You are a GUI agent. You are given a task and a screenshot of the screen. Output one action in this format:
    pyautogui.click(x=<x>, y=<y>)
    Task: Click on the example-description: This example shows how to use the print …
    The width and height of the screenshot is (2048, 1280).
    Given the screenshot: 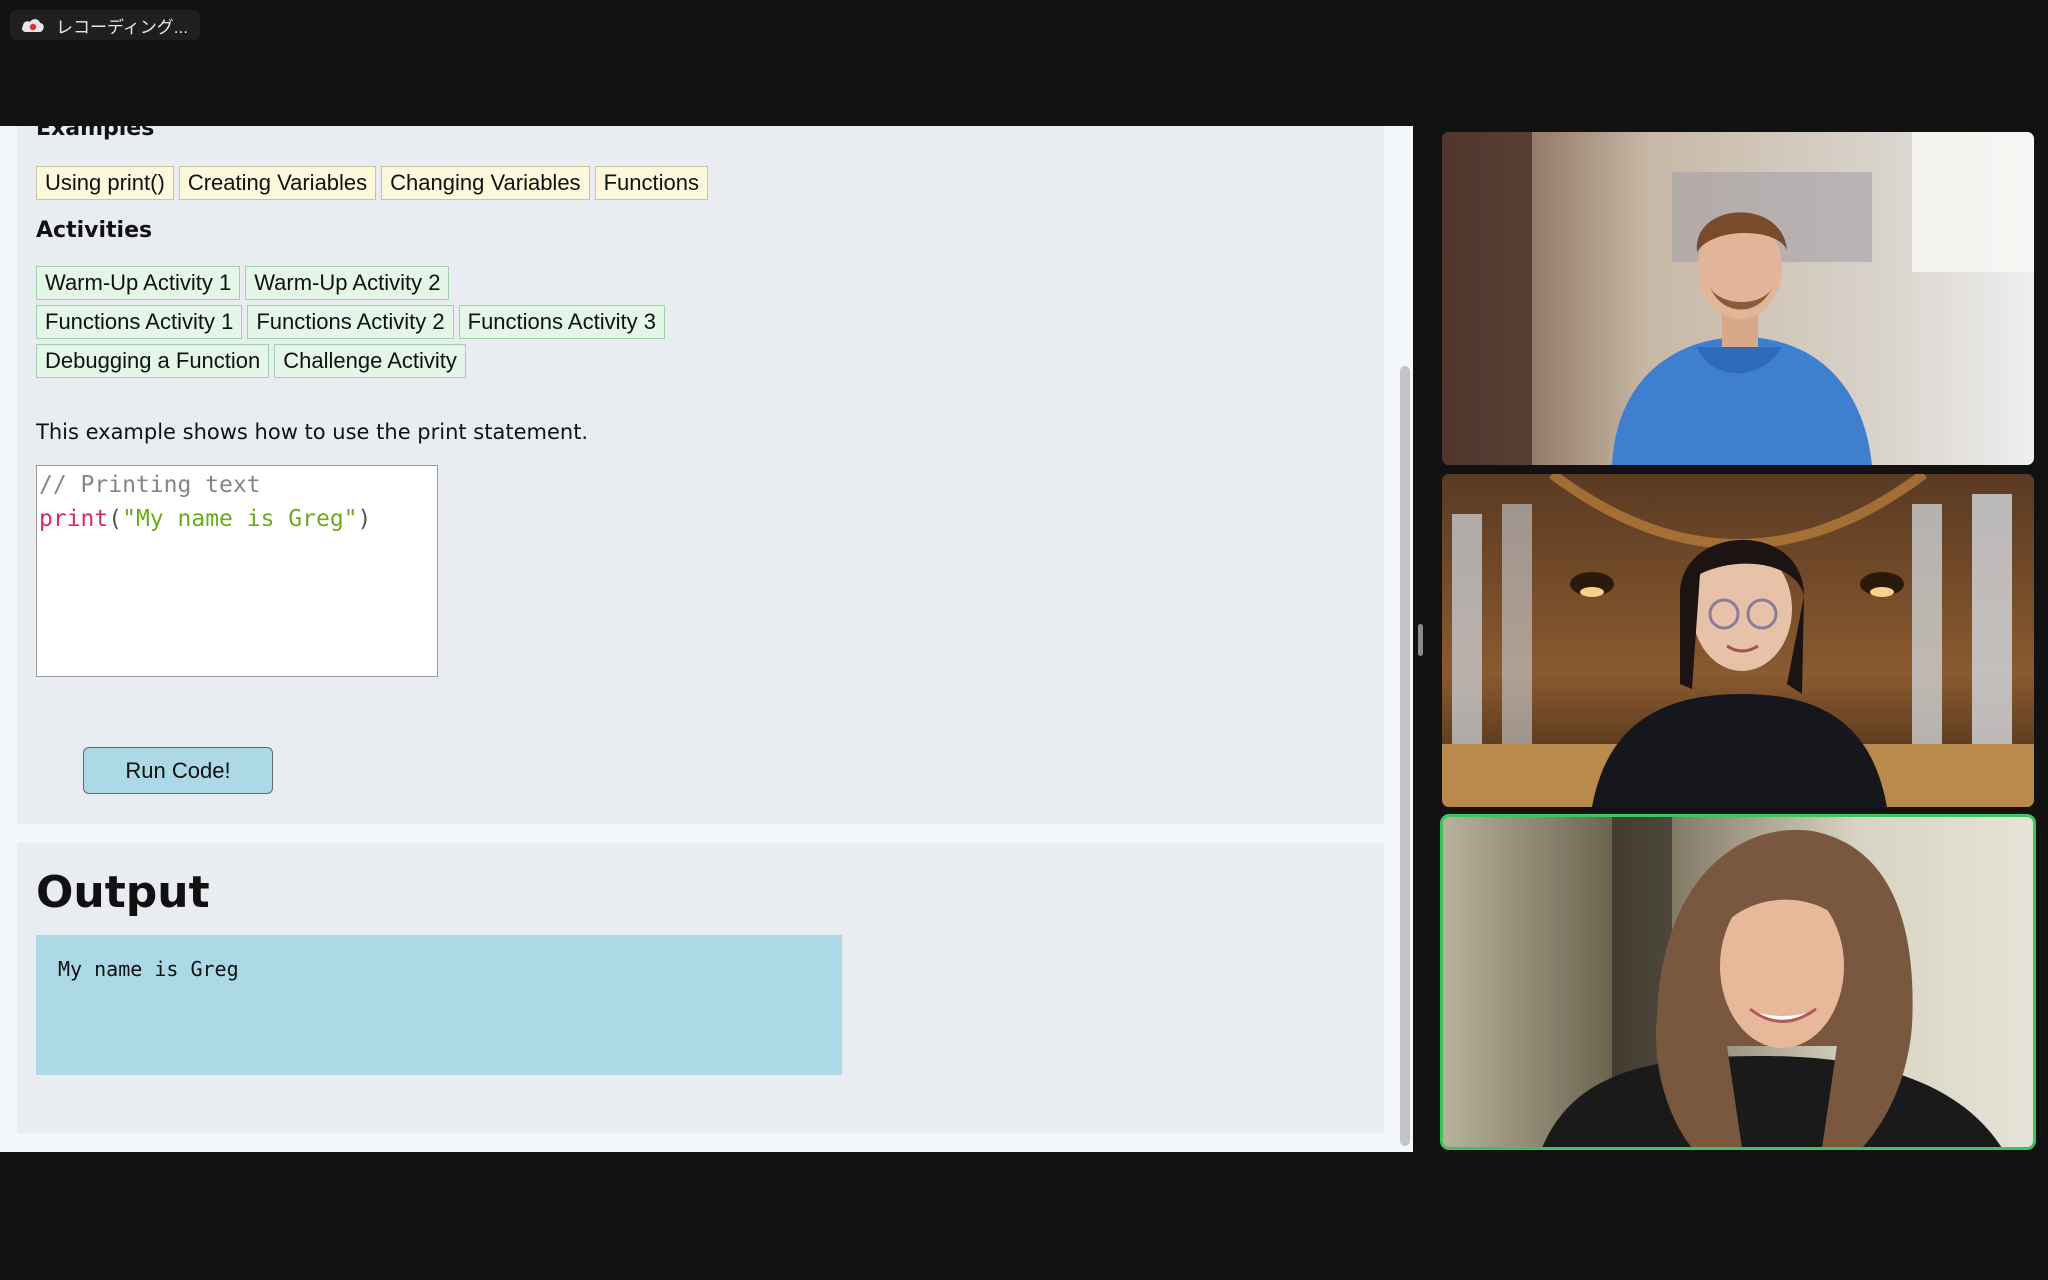 What is the action you would take?
    pyautogui.click(x=312, y=432)
    